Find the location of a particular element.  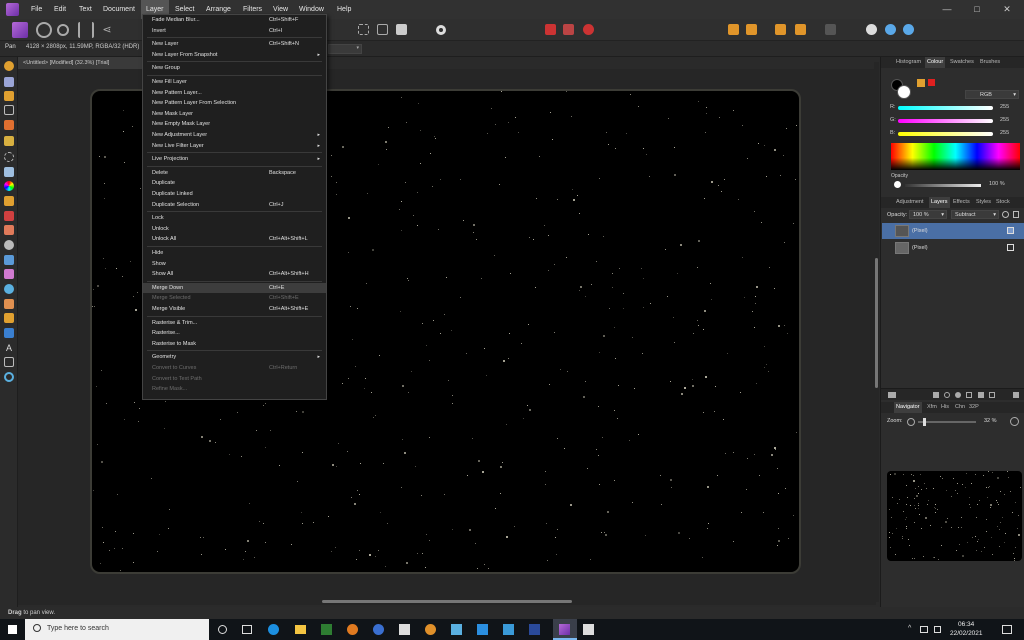

document-tab: <Untitled> [Modified] (32.3%) [Trial] is located at coordinates (80, 63).